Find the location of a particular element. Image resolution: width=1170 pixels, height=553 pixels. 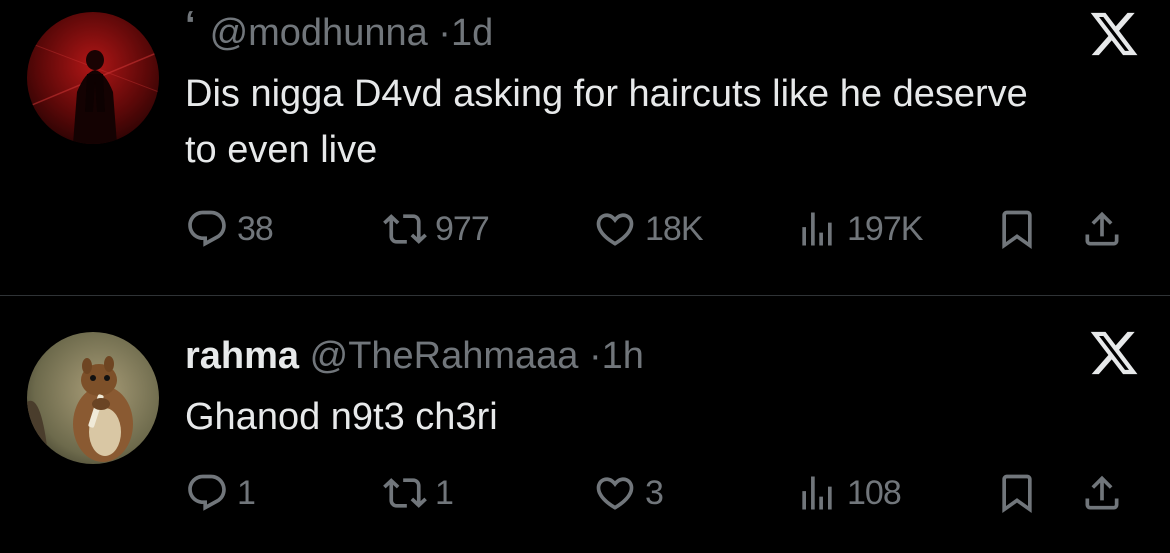

quote-mark: ‘ is located at coordinates (190, 25).